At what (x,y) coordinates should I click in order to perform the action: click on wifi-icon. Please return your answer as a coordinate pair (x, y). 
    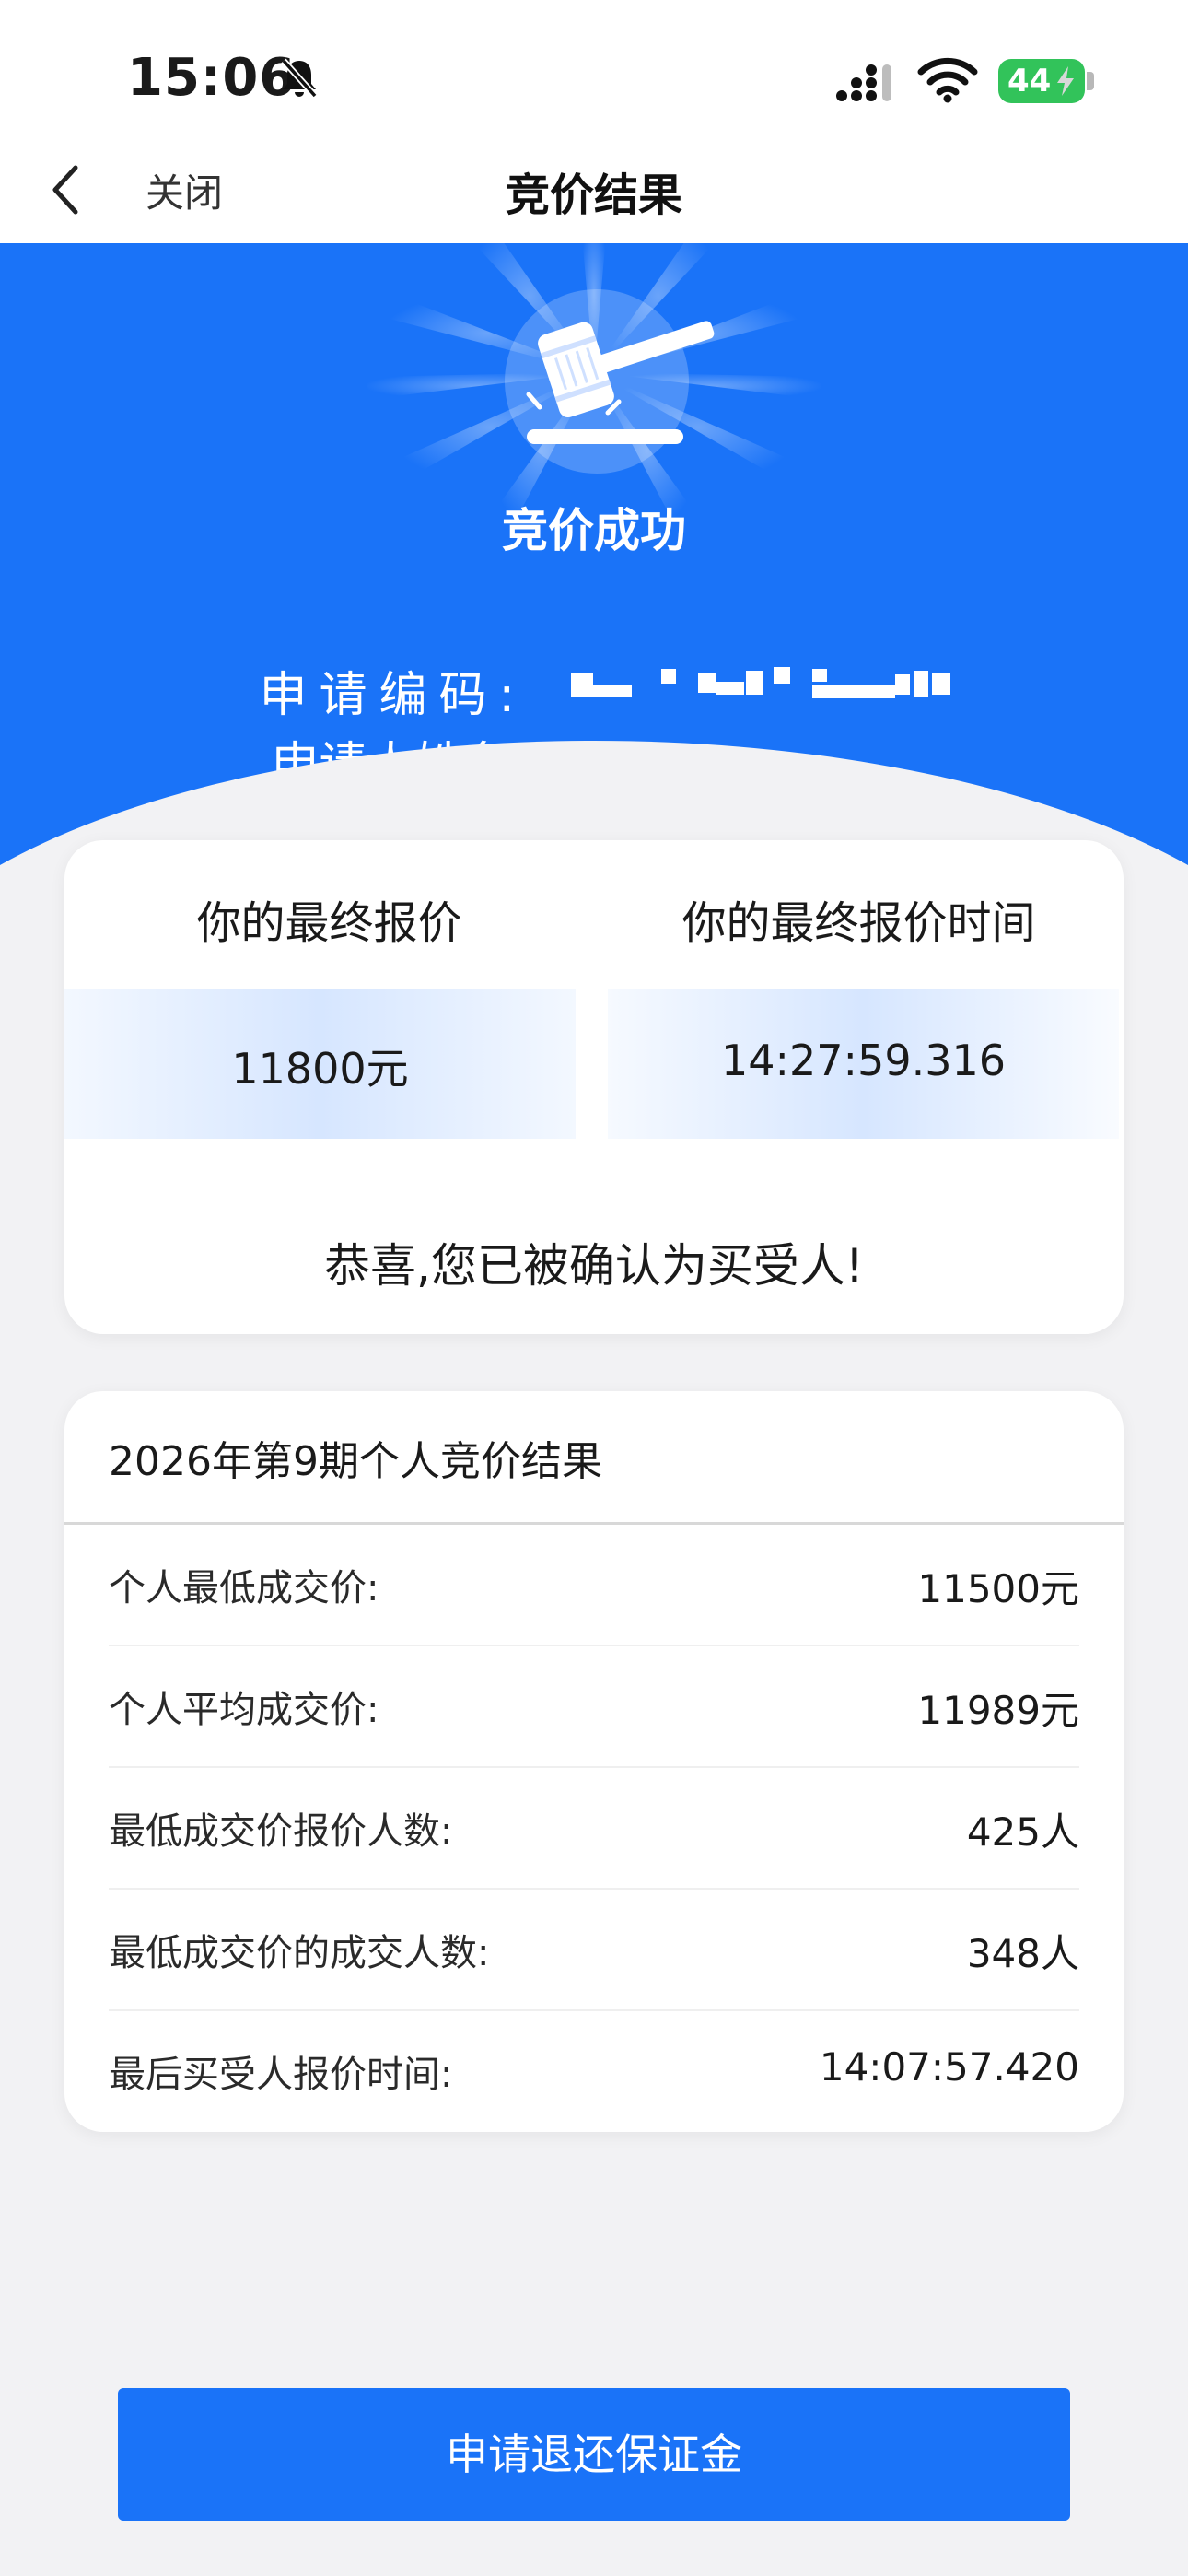
    Looking at the image, I should click on (948, 80).